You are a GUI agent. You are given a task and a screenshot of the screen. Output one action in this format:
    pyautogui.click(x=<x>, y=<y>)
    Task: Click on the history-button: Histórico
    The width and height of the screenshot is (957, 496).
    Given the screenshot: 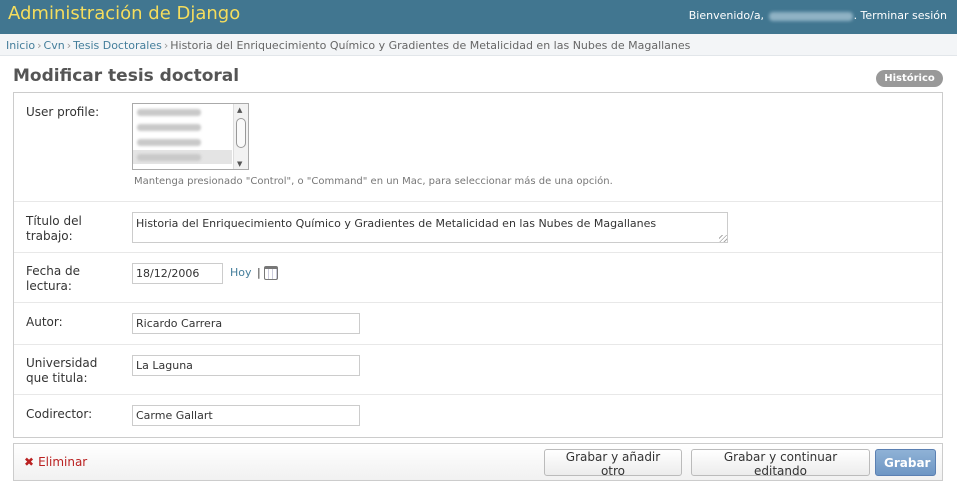 What is the action you would take?
    pyautogui.click(x=909, y=78)
    